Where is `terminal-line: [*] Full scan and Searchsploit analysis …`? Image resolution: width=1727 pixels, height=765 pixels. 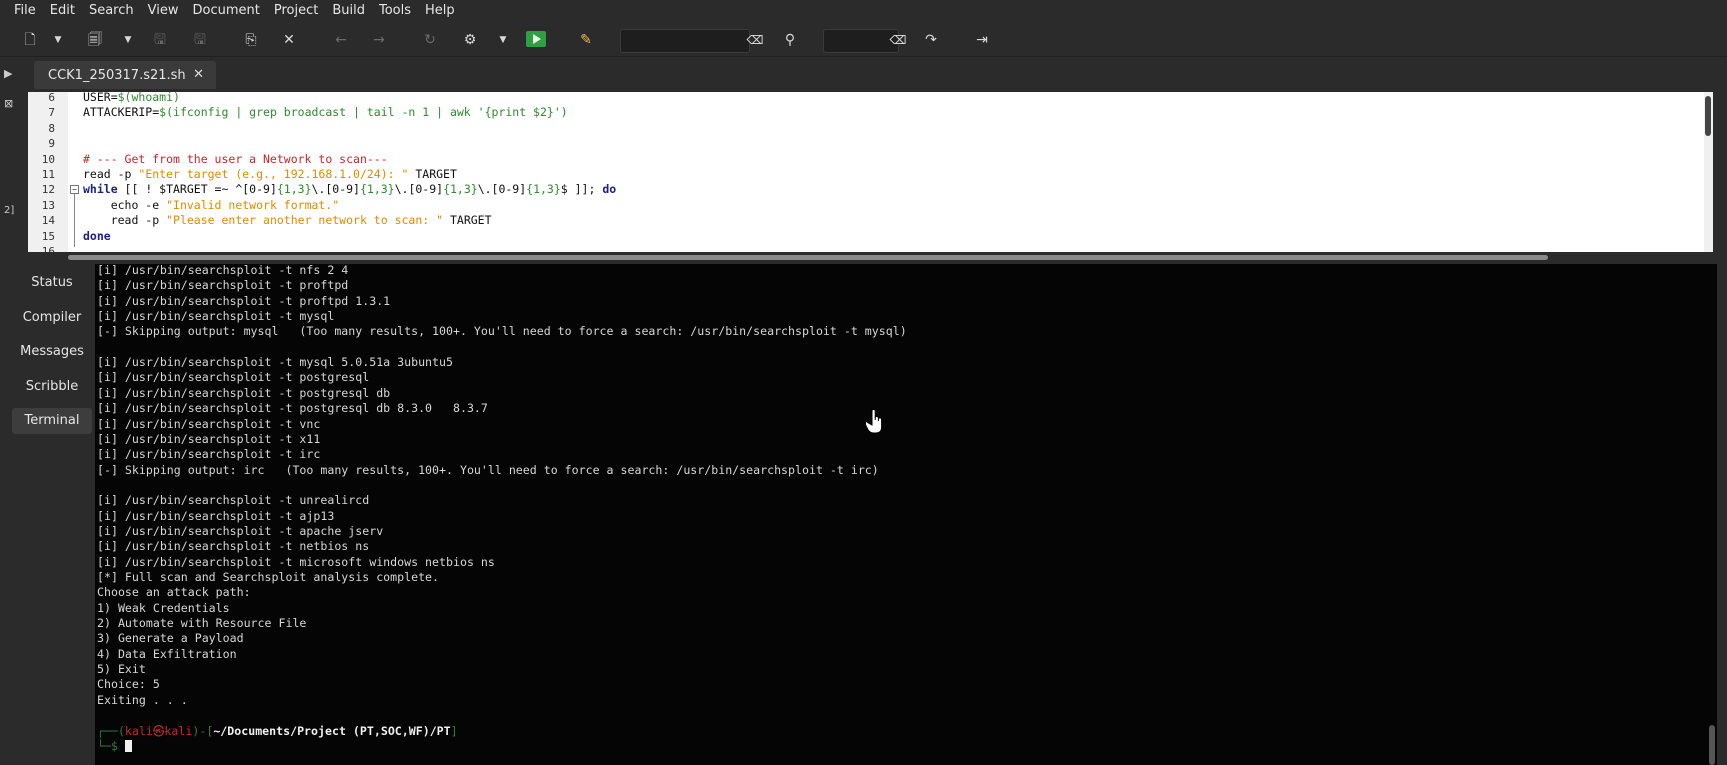 terminal-line: [*] Full scan and Searchsploit analysis … is located at coordinates (268, 577).